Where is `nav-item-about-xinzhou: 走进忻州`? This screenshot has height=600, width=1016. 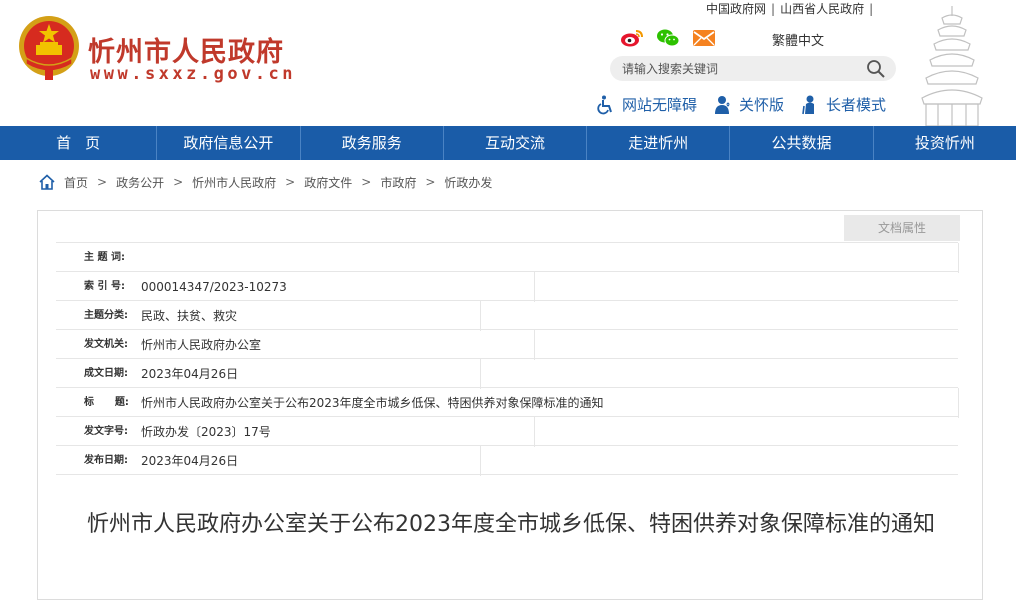 nav-item-about-xinzhou: 走进忻州 is located at coordinates (659, 143).